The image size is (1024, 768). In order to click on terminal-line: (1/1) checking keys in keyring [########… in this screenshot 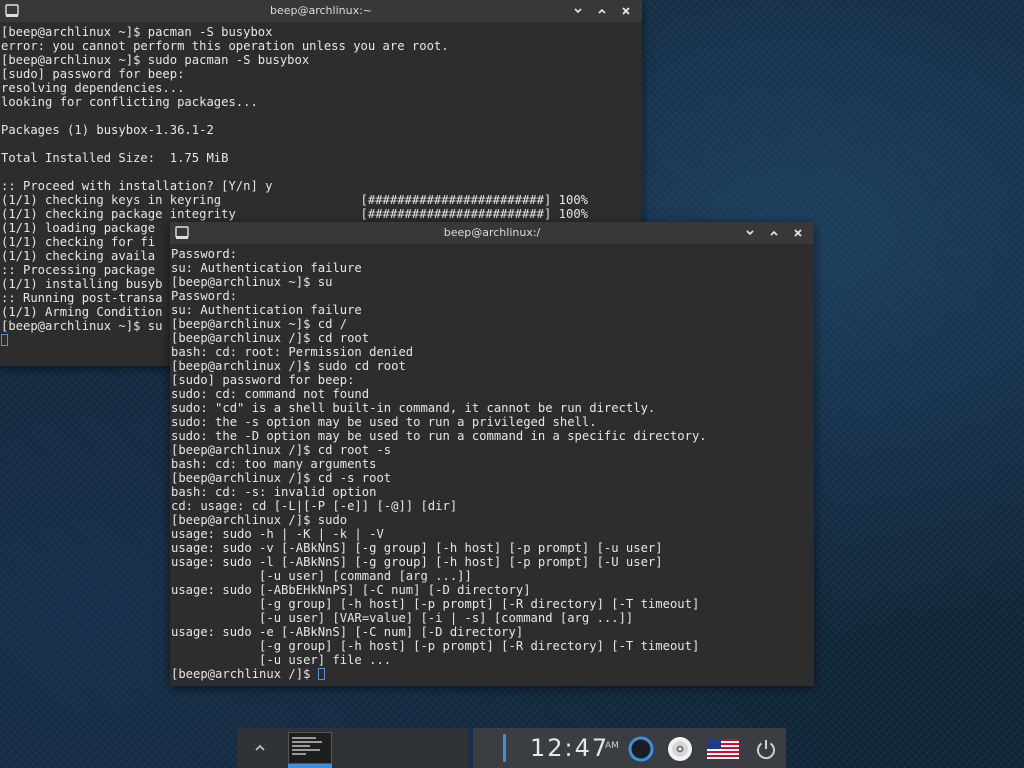, I will do `click(294, 200)`.